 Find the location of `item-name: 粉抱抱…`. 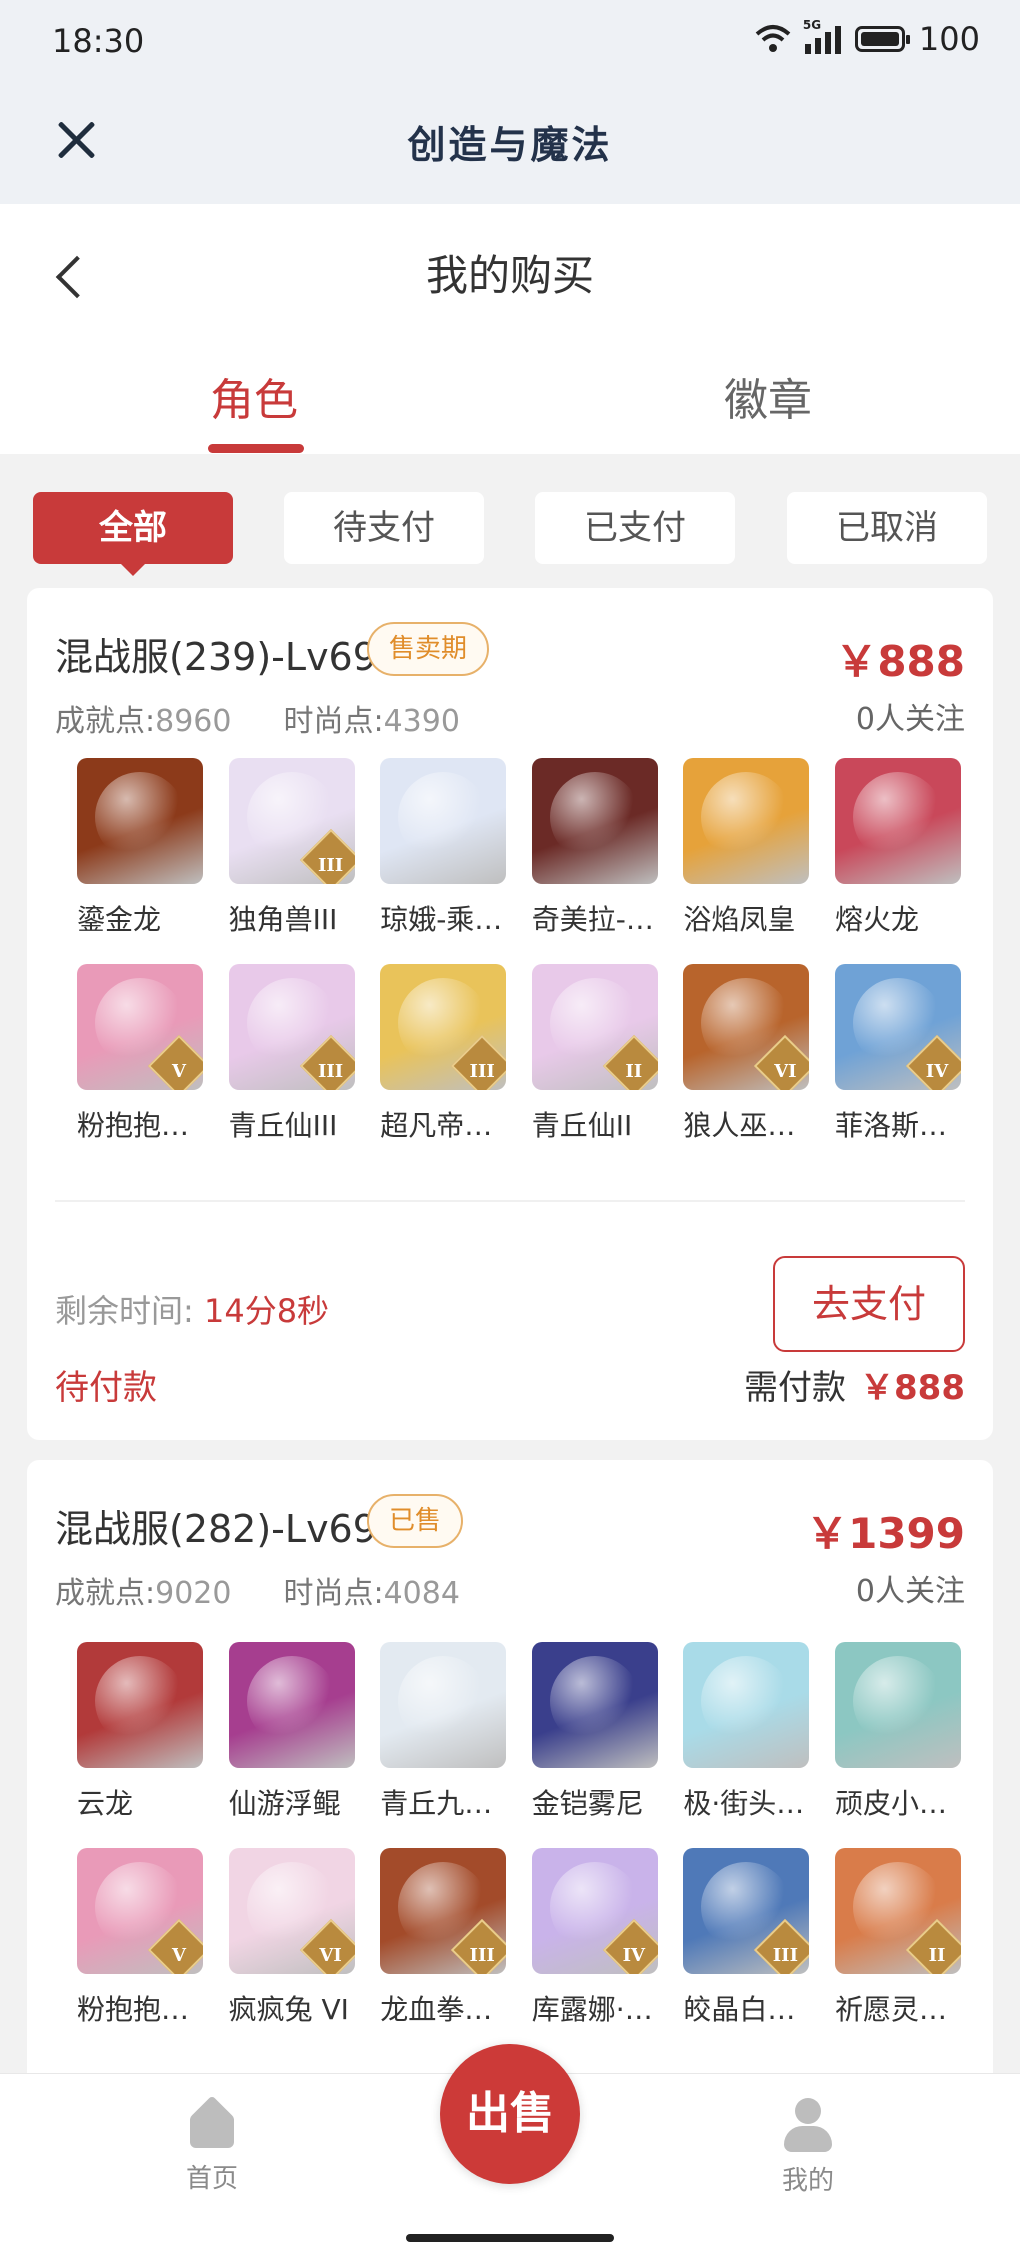

item-name: 粉抱抱… is located at coordinates (133, 2009).